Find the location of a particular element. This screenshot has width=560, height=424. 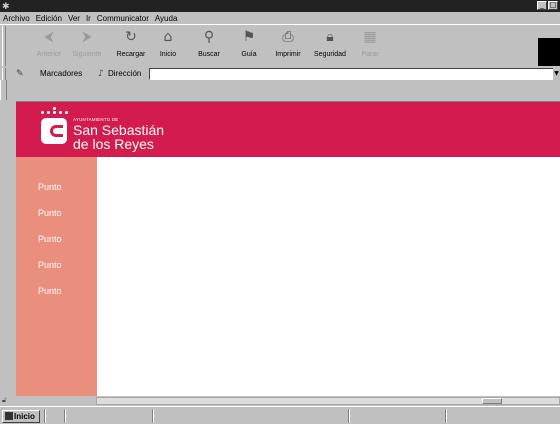

search-button: ⚲ Buscar is located at coordinates (209, 46).